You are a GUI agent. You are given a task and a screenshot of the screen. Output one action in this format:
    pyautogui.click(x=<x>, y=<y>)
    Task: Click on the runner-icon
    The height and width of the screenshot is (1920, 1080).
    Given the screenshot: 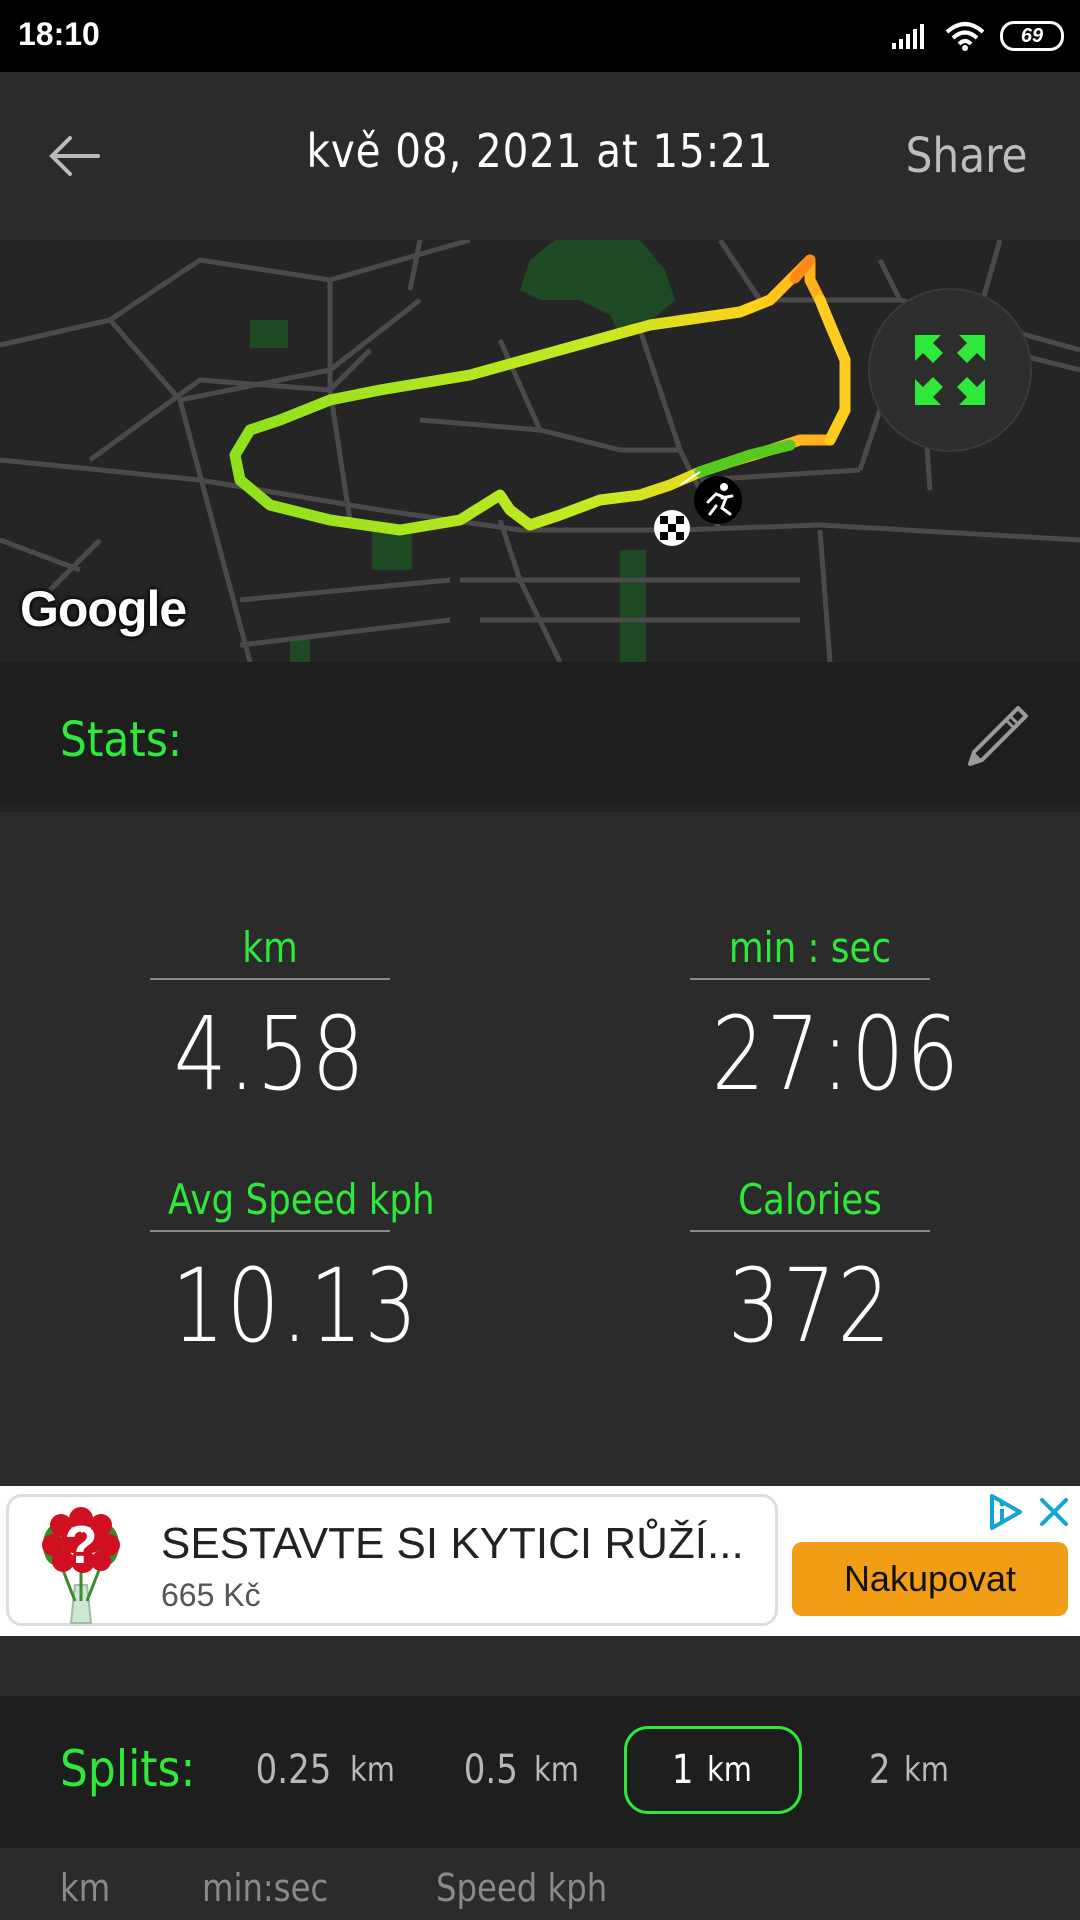 What is the action you would take?
    pyautogui.click(x=718, y=500)
    